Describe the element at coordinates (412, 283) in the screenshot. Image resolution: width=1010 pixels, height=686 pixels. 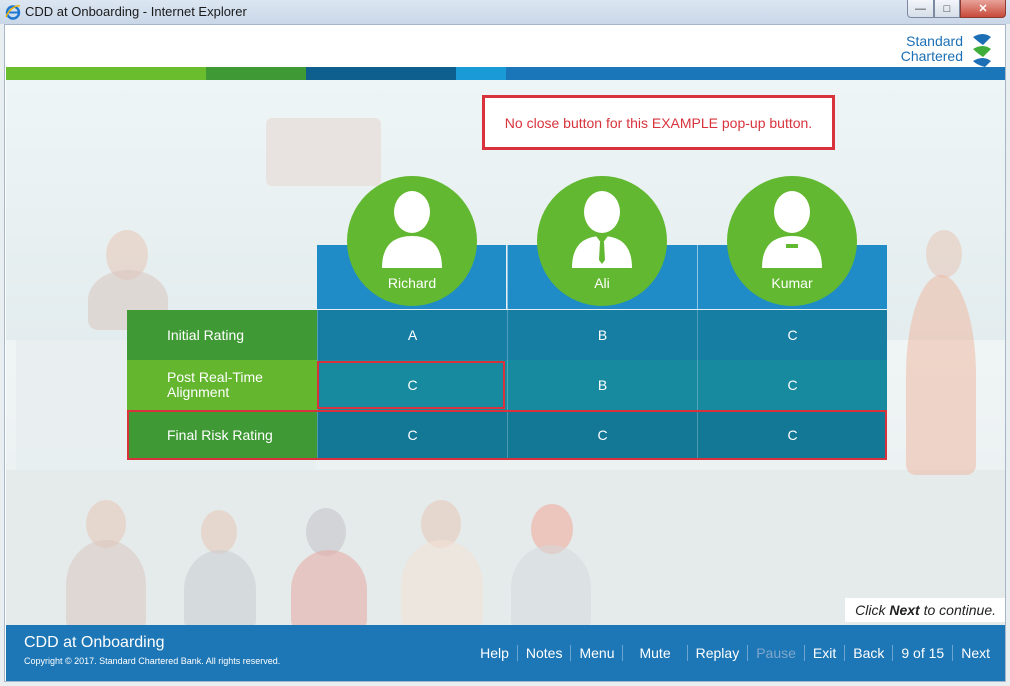
I see `column-name: Richard` at that location.